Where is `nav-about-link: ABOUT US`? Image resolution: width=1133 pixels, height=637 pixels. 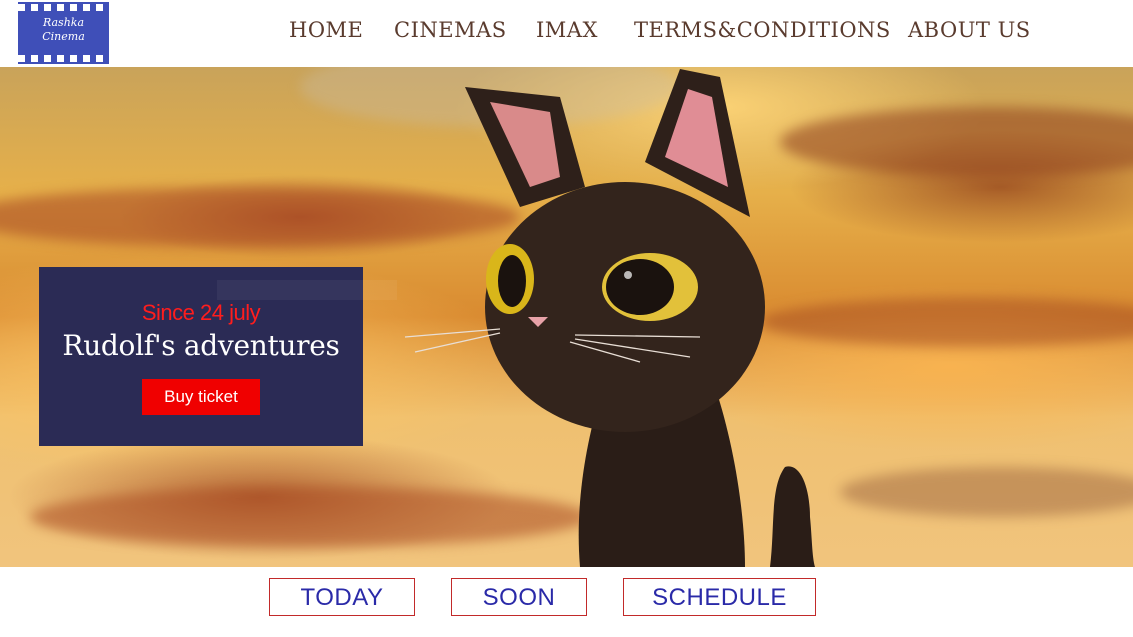 nav-about-link: ABOUT US is located at coordinates (969, 30).